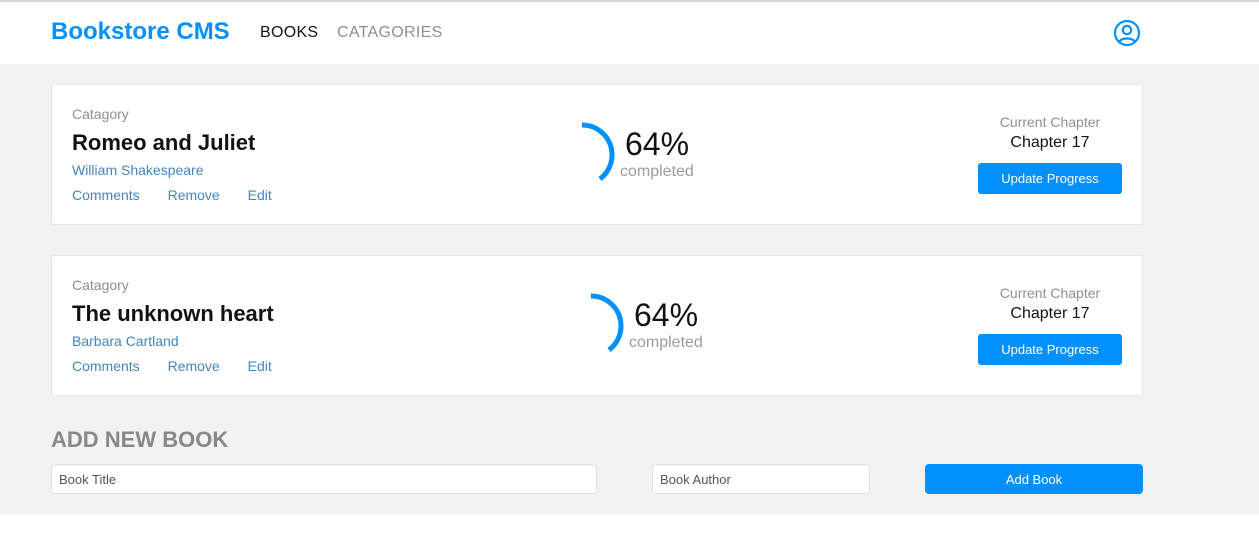 This screenshot has height=546, width=1259. What do you see at coordinates (324, 479) in the screenshot?
I see `book-title-input` at bounding box center [324, 479].